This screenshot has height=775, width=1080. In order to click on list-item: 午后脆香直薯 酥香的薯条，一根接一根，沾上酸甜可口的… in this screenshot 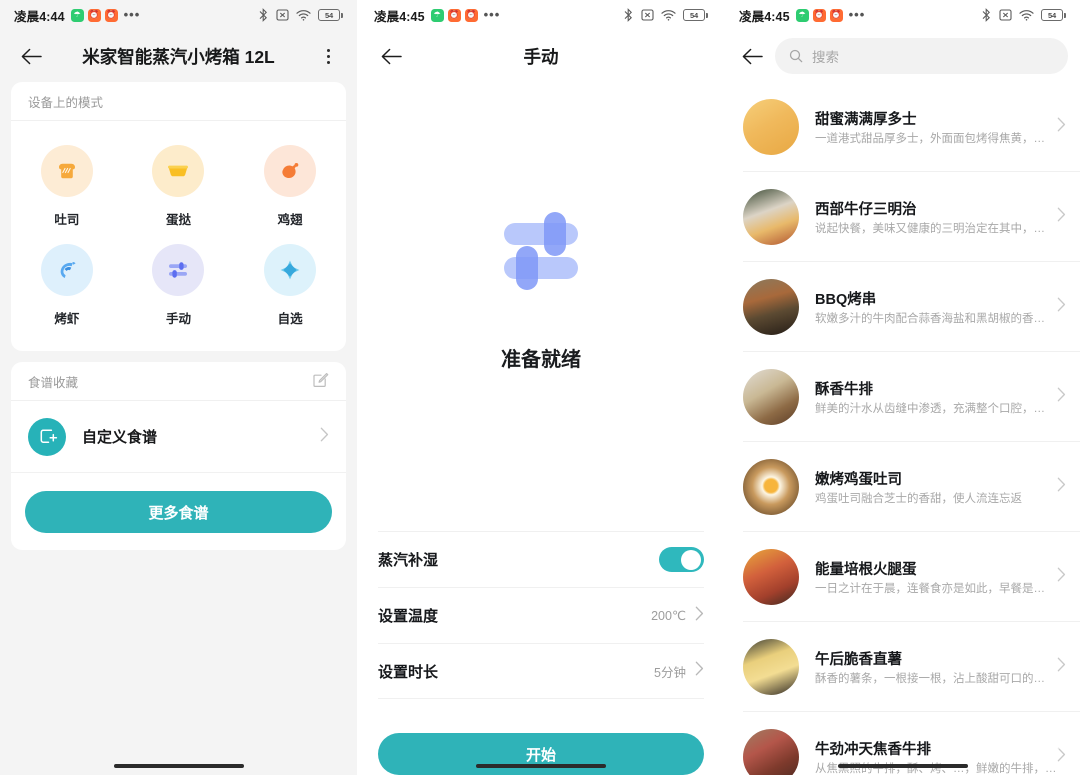, I will do `click(902, 667)`.